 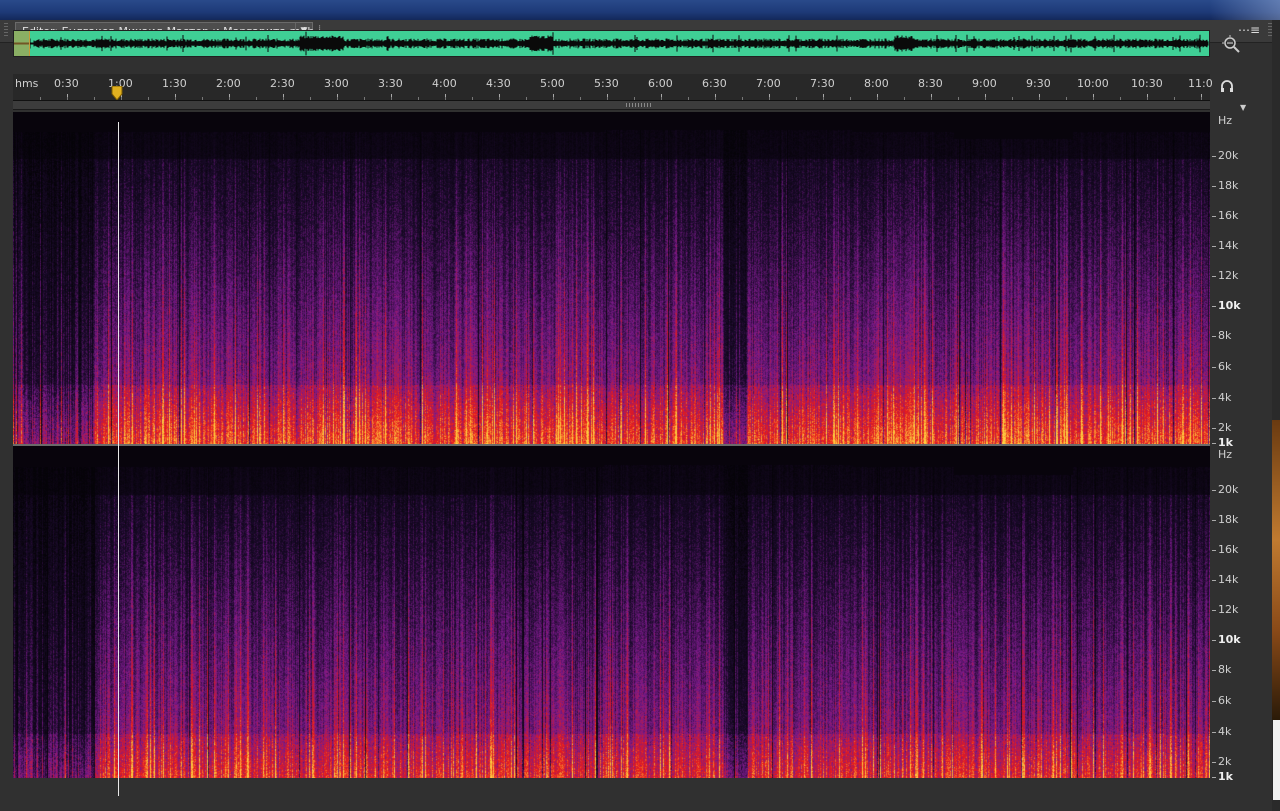 What do you see at coordinates (660, 83) in the screenshot?
I see `ruler-tick-label: 6:00` at bounding box center [660, 83].